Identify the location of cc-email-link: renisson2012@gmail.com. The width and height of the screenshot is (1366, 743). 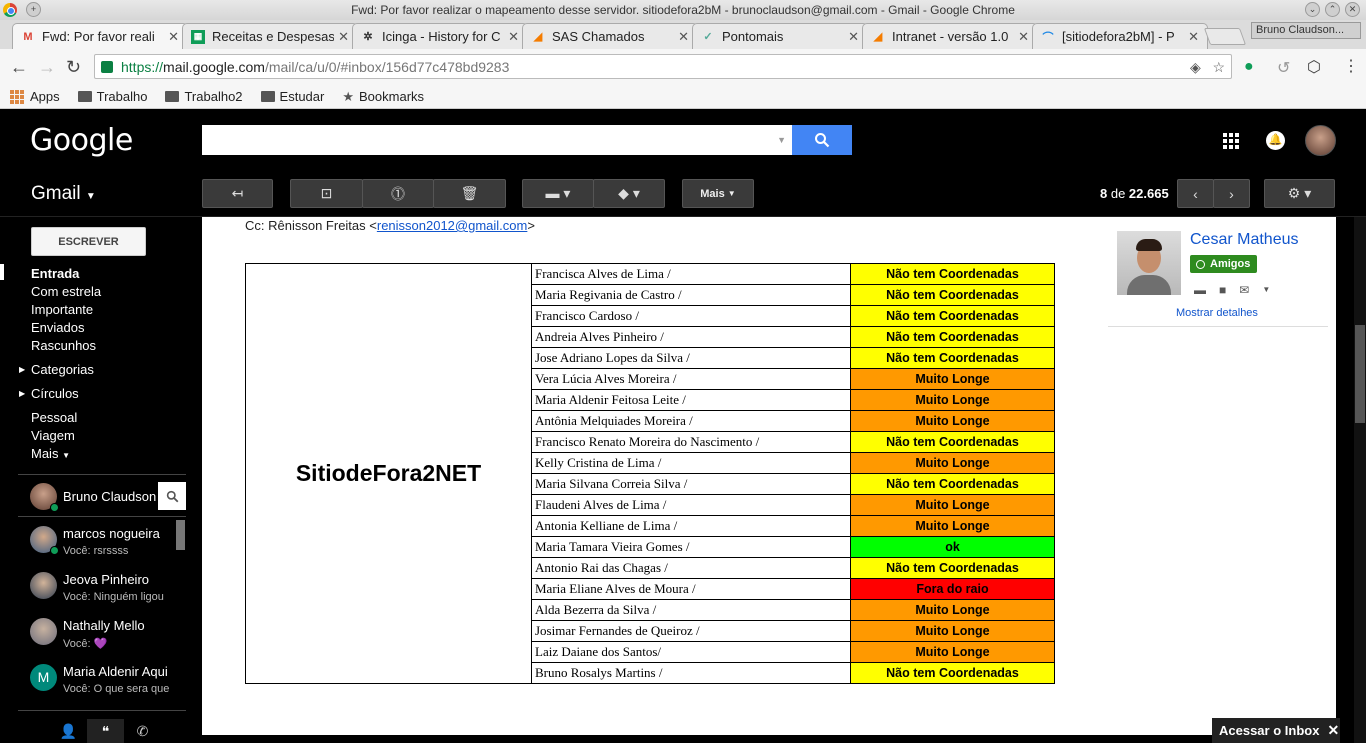
(452, 225).